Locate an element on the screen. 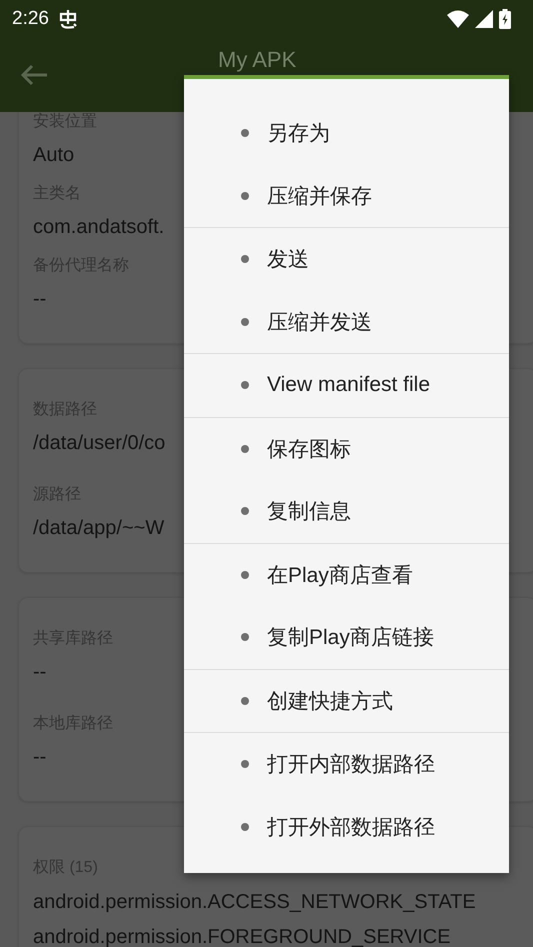 The height and width of the screenshot is (947, 533). menu-item: 打开内部数据路径 is located at coordinates (346, 764).